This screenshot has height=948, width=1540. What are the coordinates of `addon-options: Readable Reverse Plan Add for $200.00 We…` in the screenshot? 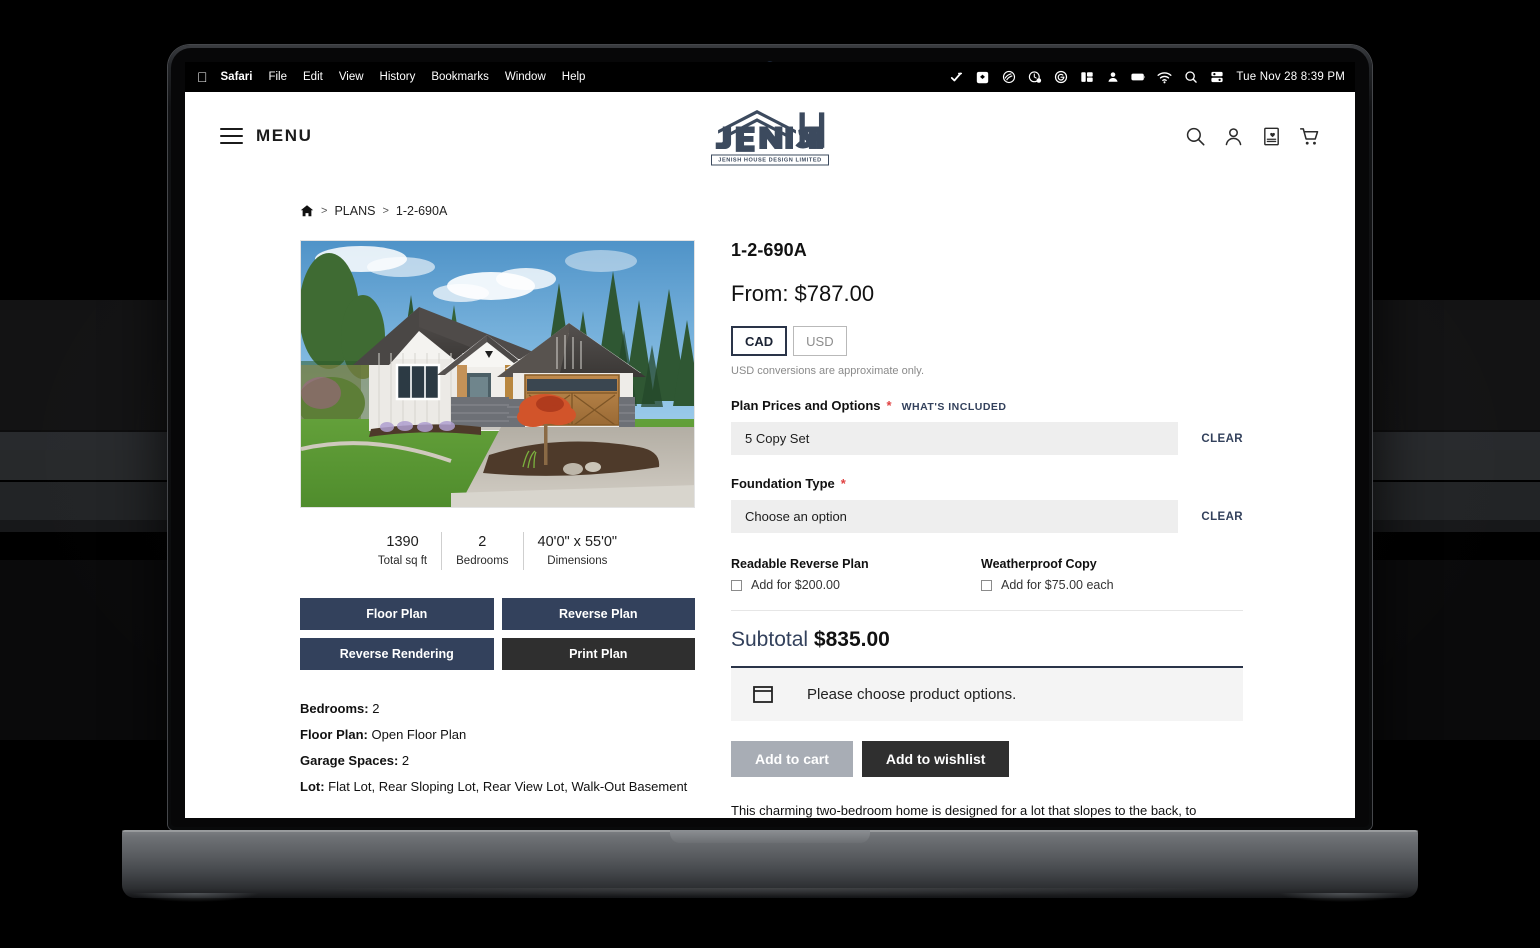 It's located at (987, 574).